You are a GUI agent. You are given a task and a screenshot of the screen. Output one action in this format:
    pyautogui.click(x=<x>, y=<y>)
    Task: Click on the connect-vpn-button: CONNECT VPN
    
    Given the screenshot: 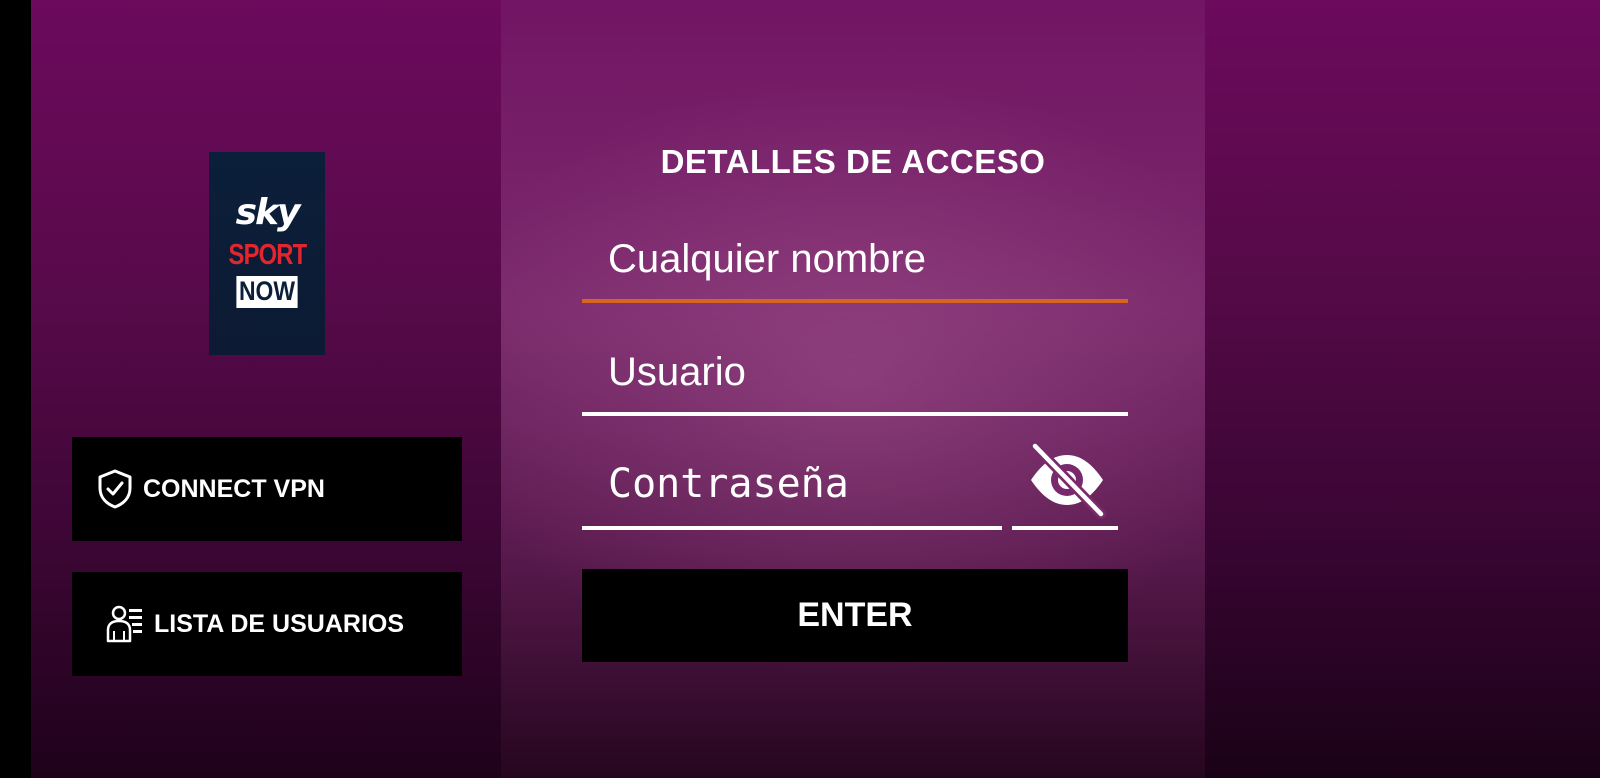 What is the action you would take?
    pyautogui.click(x=267, y=489)
    